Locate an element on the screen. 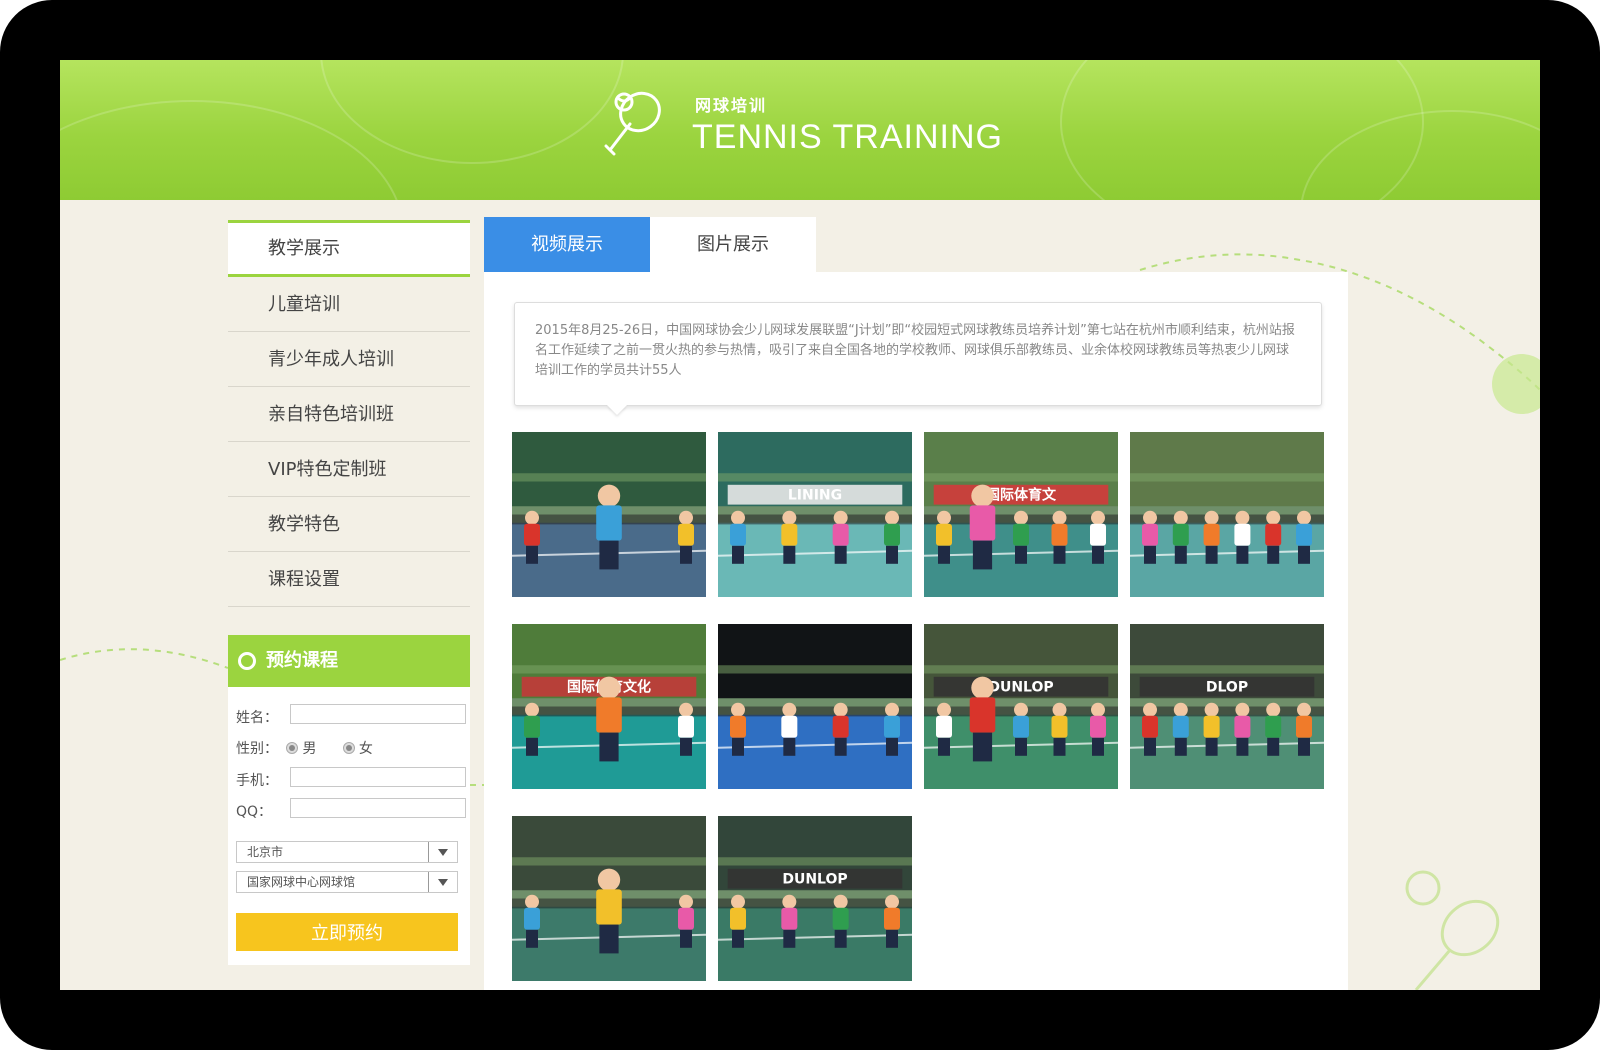 This screenshot has height=1050, width=1600. phone-row: 手机： is located at coordinates (351, 778).